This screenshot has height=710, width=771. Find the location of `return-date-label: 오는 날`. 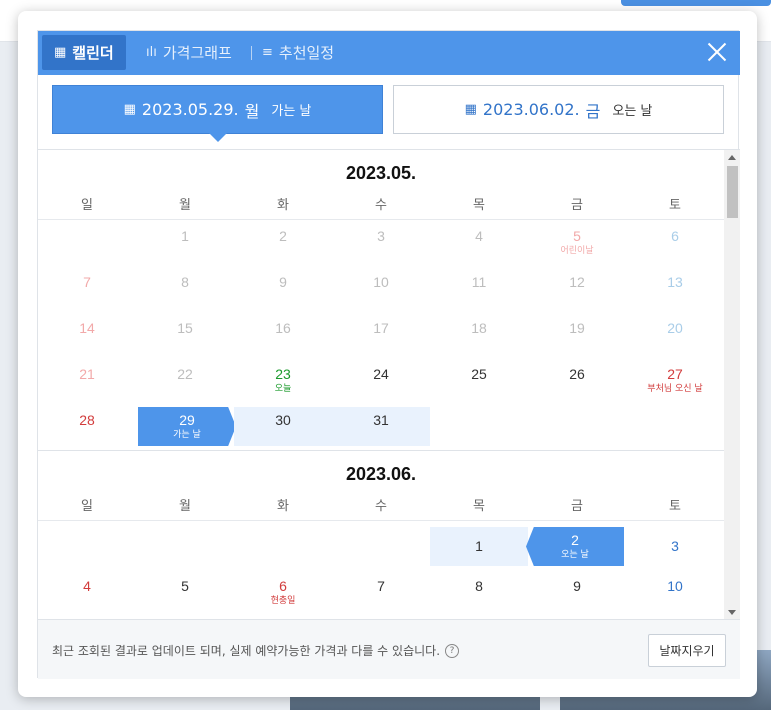

return-date-label: 오는 날 is located at coordinates (632, 111).